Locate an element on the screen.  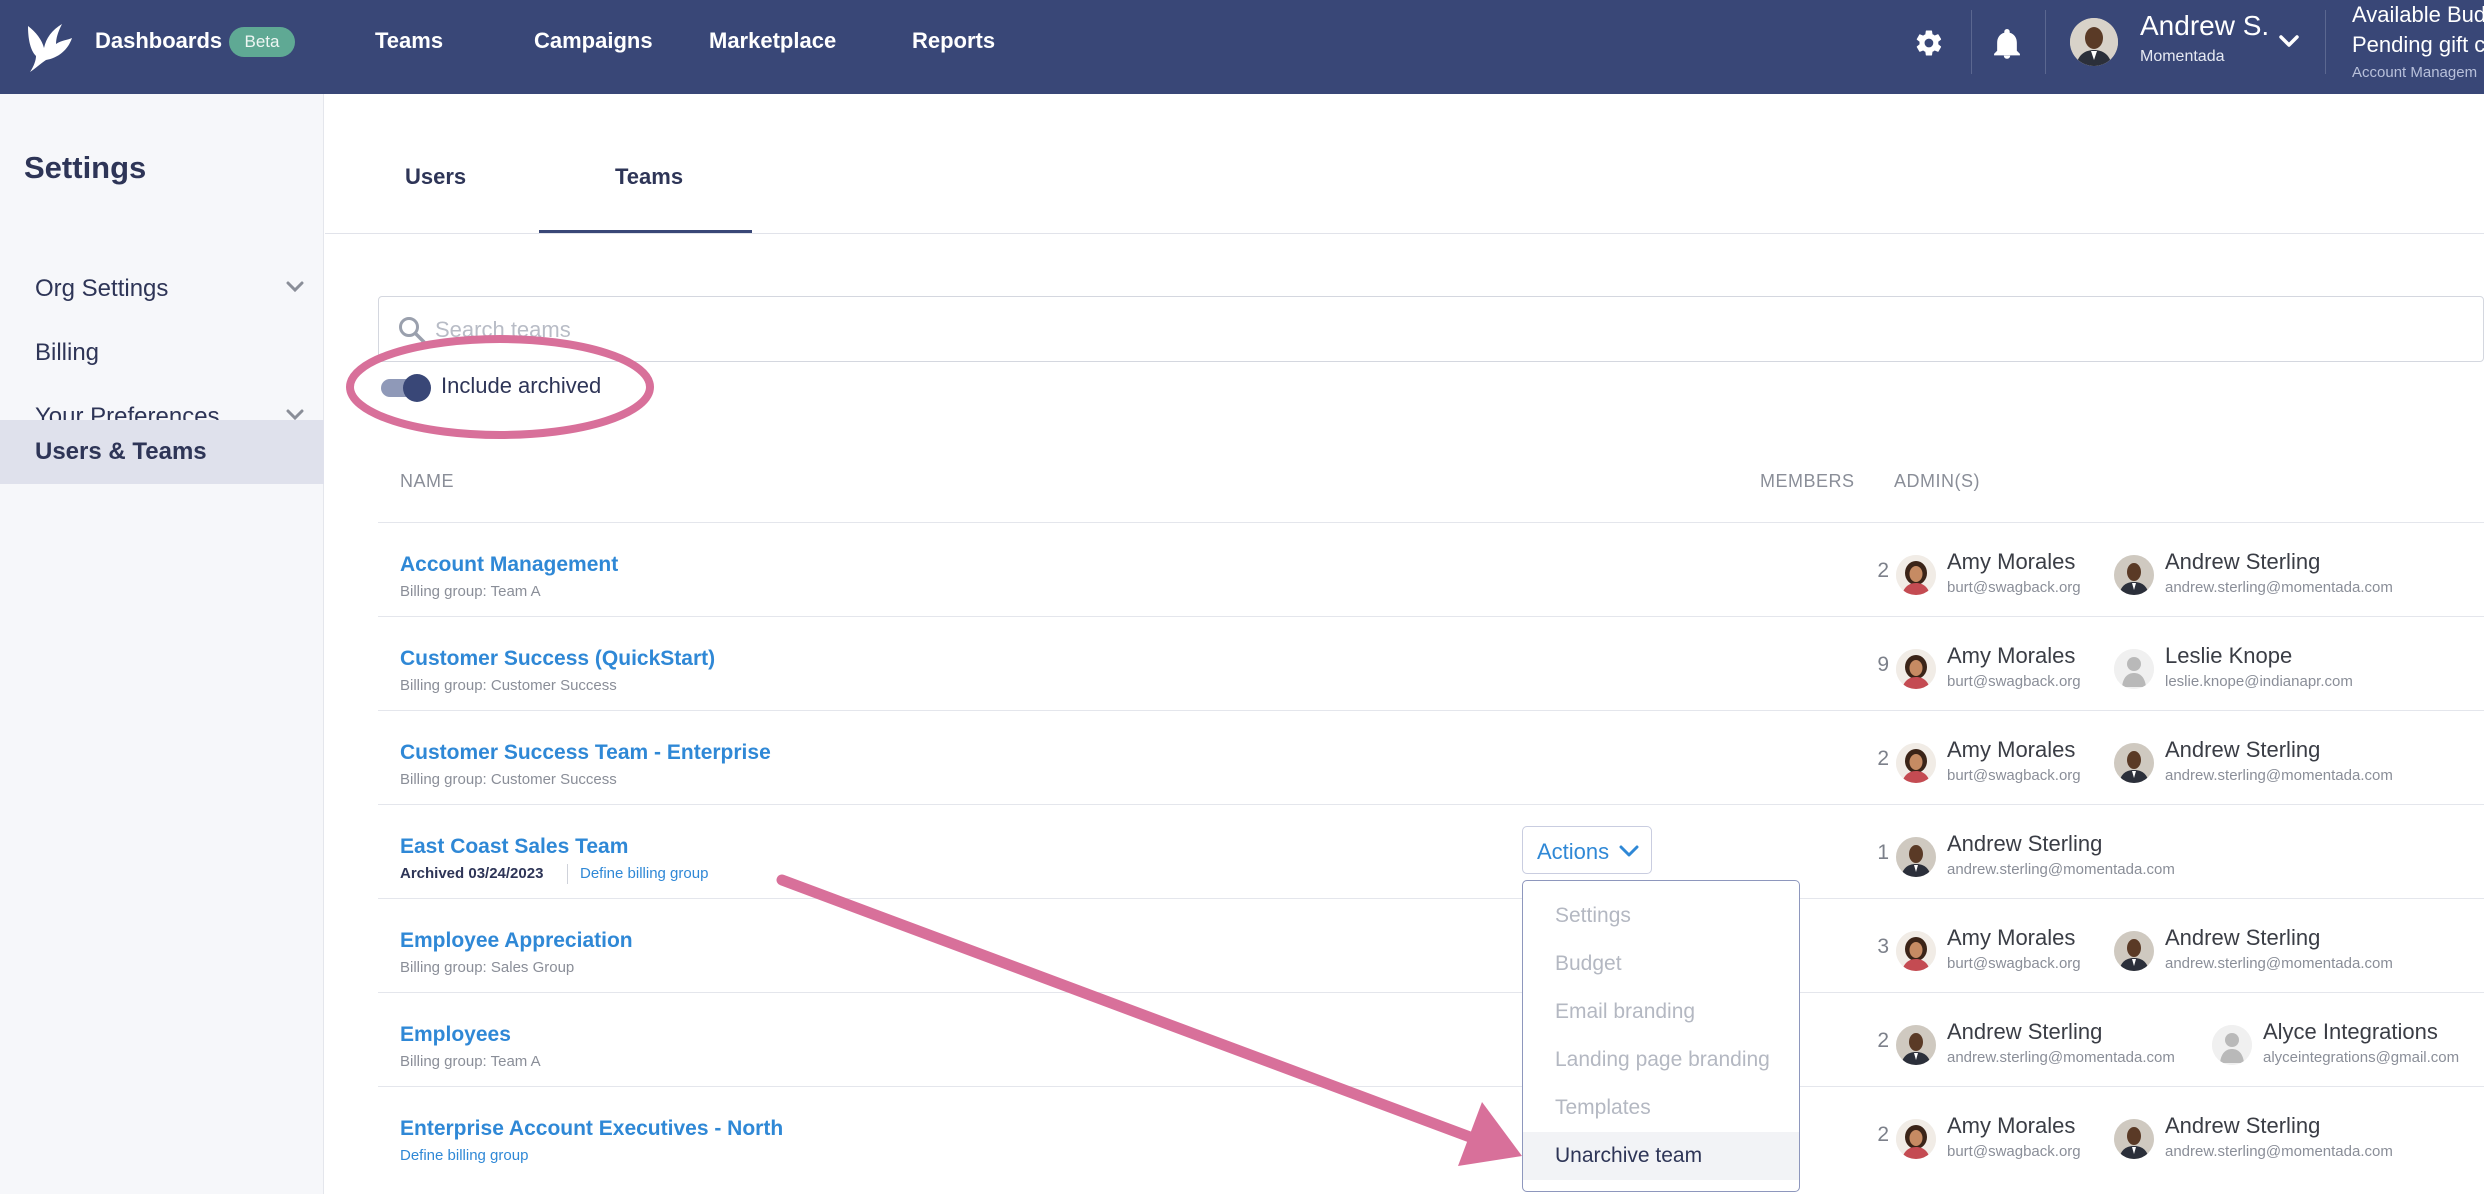
team-name-link: Employee Appreciation is located at coordinates (516, 941).